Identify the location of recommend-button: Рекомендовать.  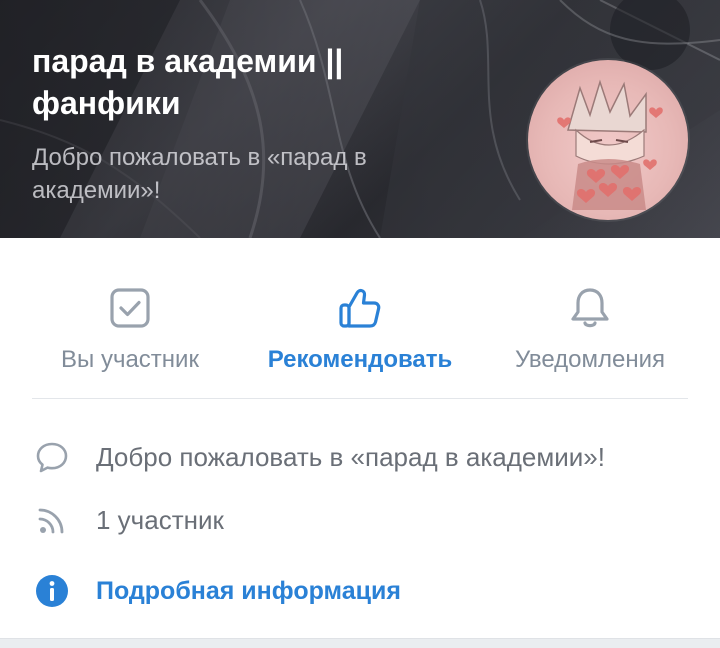
(360, 318).